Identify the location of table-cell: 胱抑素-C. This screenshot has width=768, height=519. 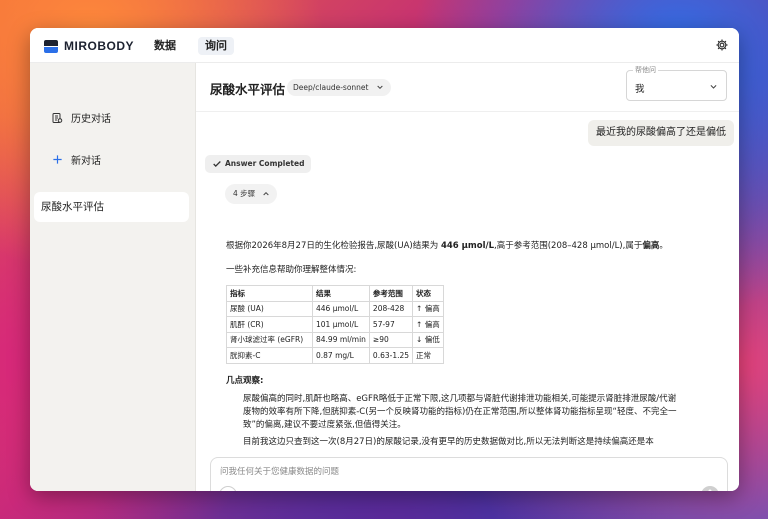
(269, 355).